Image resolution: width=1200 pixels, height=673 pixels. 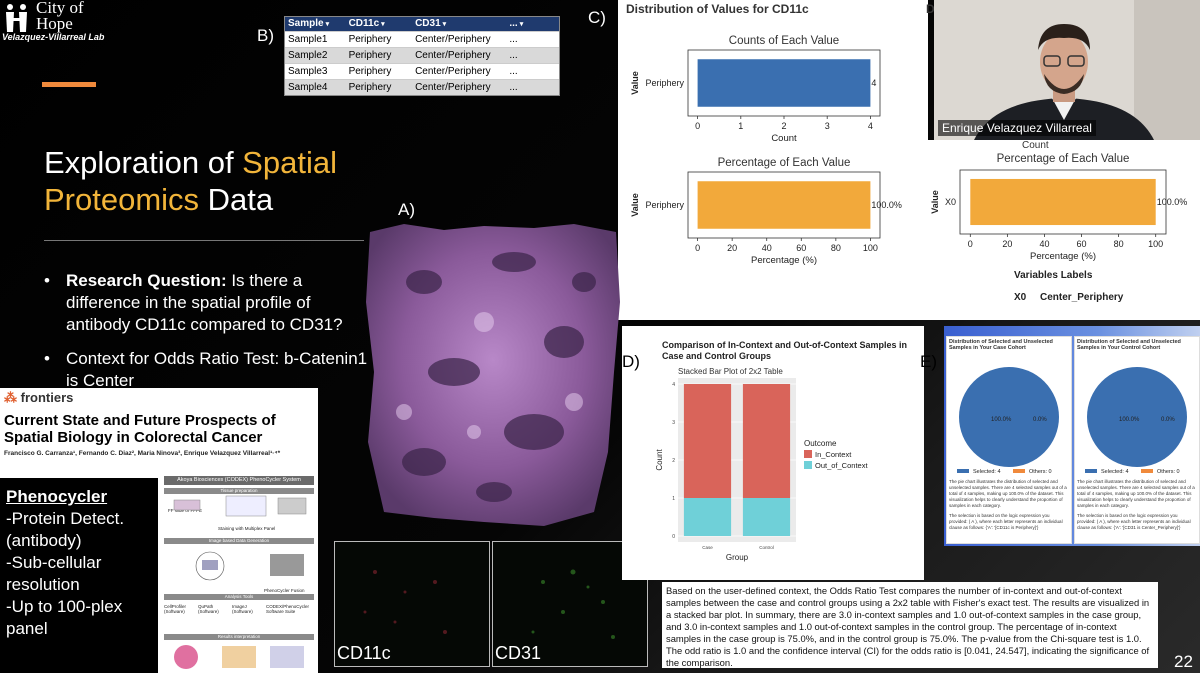 I want to click on workflow-item: CellProfiler (Software), so click(x=175, y=609).